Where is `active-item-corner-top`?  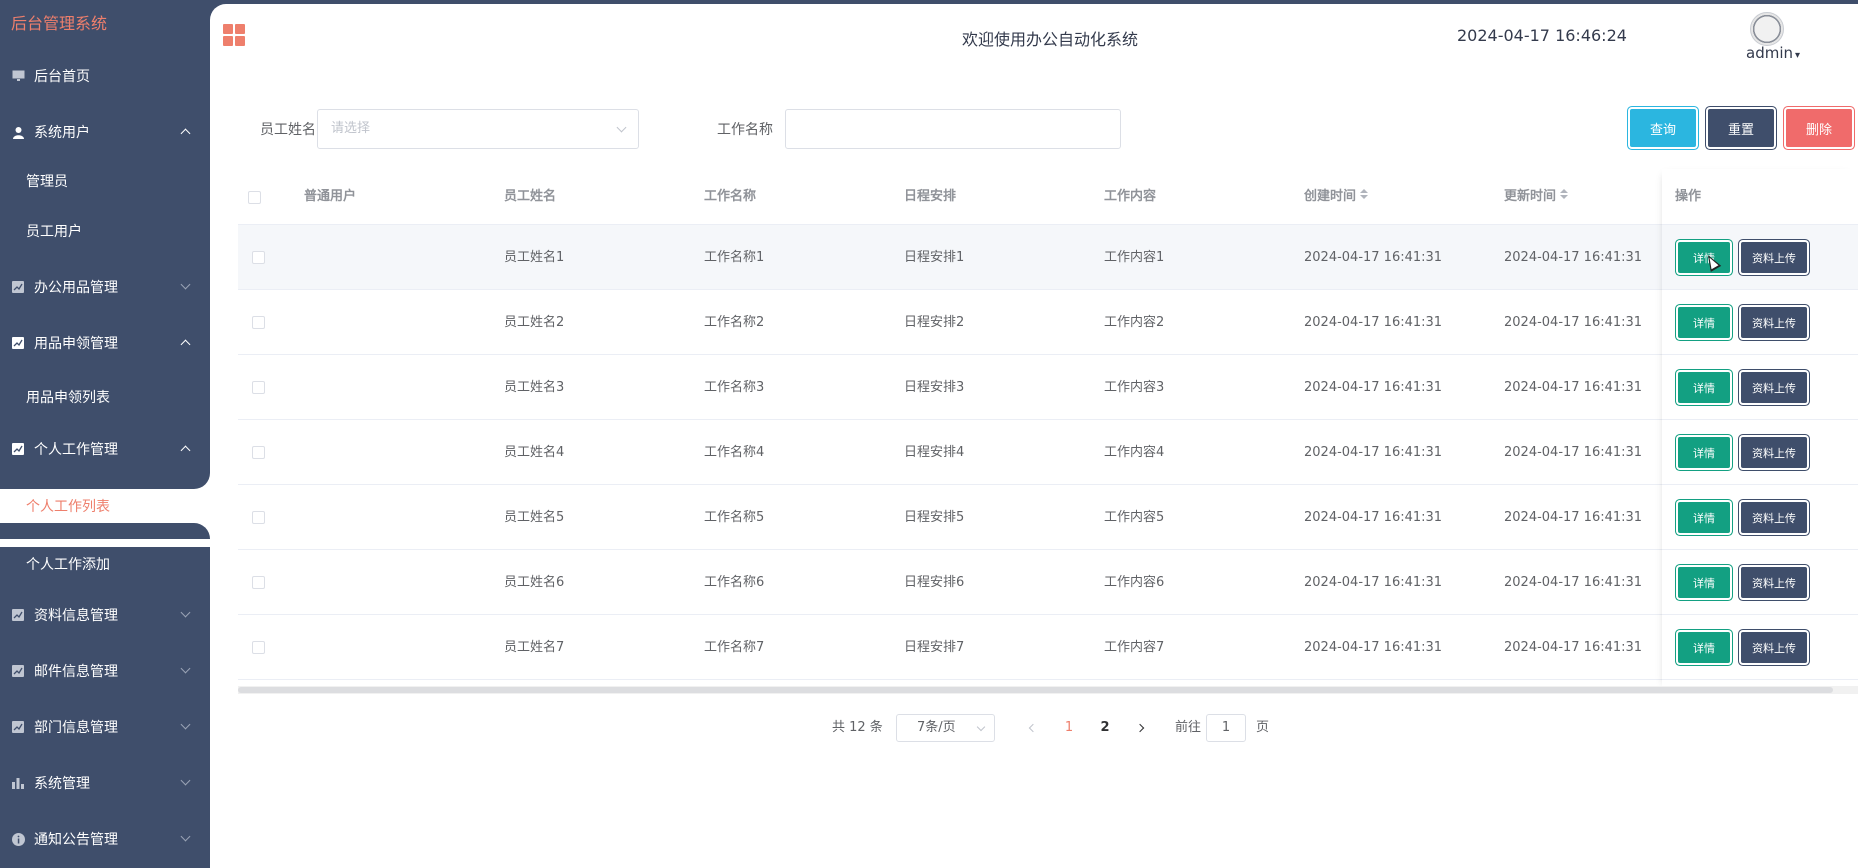
active-item-corner-top is located at coordinates (105, 481).